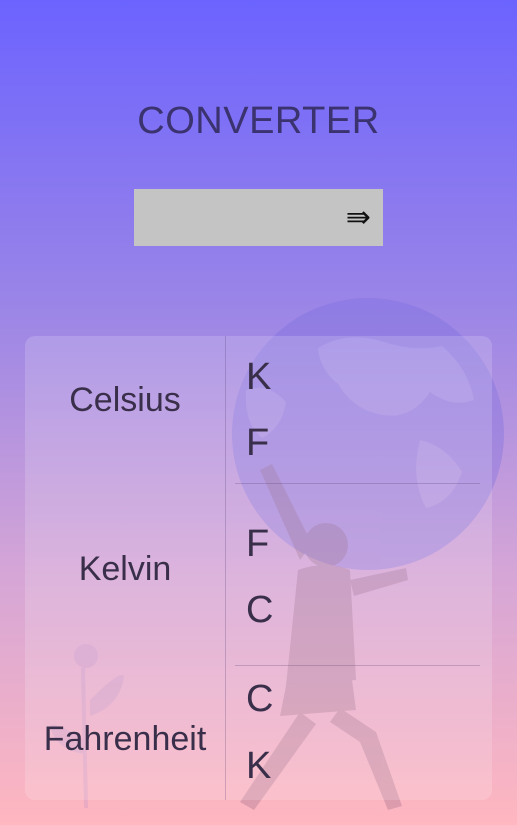  What do you see at coordinates (358, 217) in the screenshot?
I see `double-arrow-right-icon: ⇛` at bounding box center [358, 217].